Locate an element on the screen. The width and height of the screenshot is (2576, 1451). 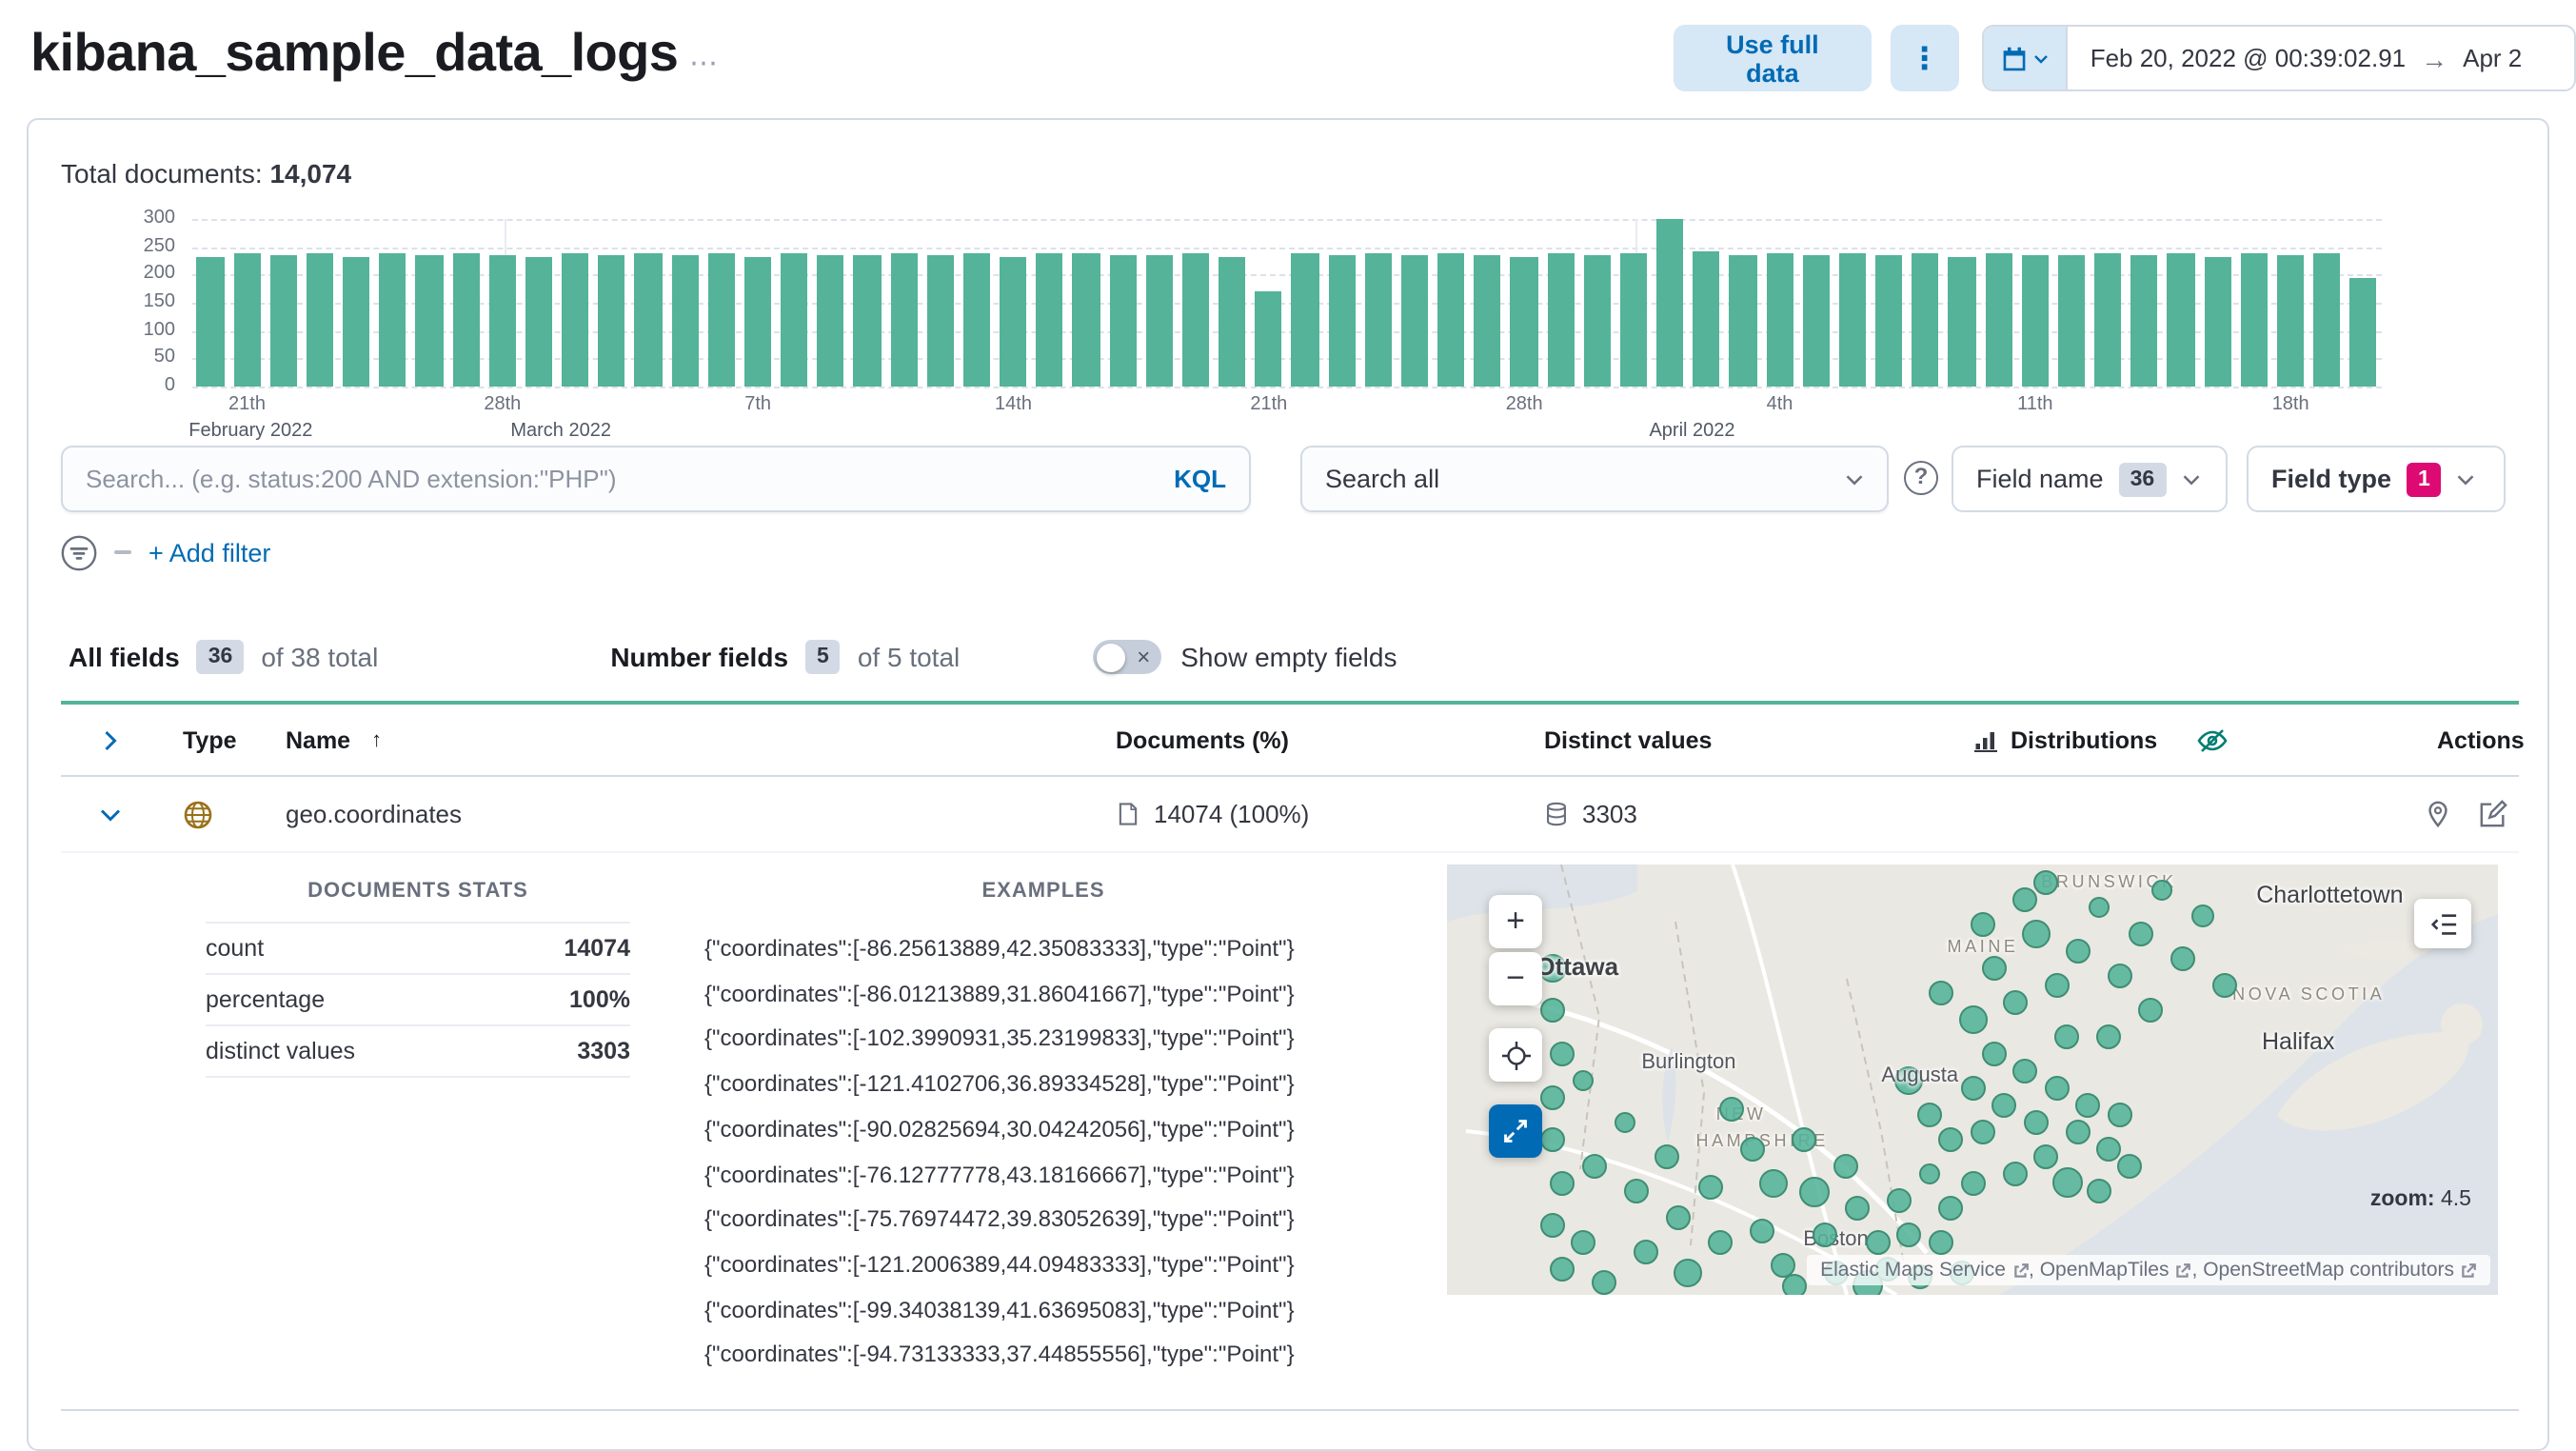
y-axis-label: 100 is located at coordinates (159, 330).